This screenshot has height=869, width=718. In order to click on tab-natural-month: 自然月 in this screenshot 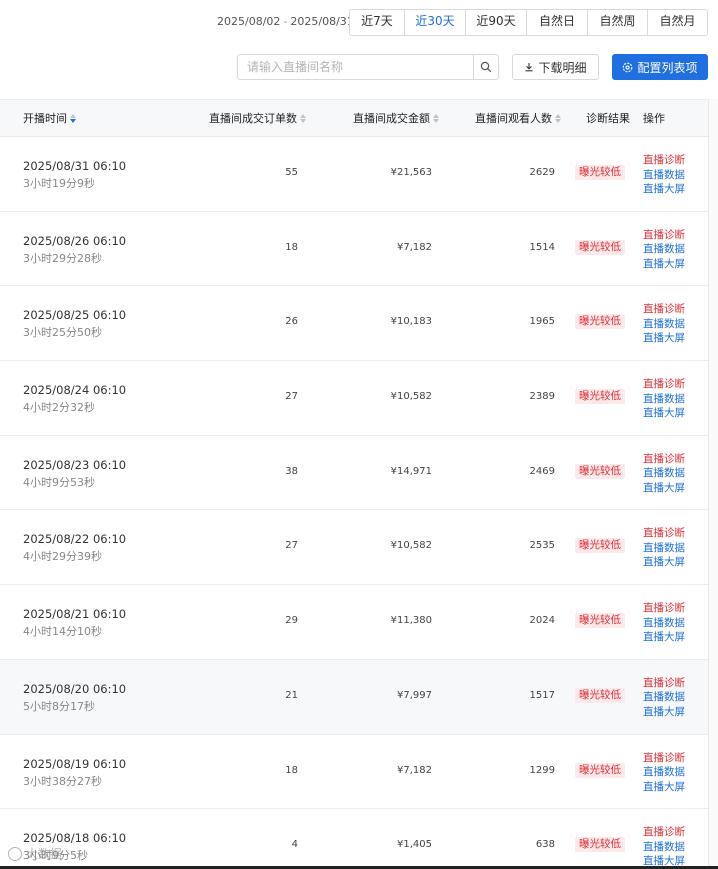, I will do `click(677, 22)`.